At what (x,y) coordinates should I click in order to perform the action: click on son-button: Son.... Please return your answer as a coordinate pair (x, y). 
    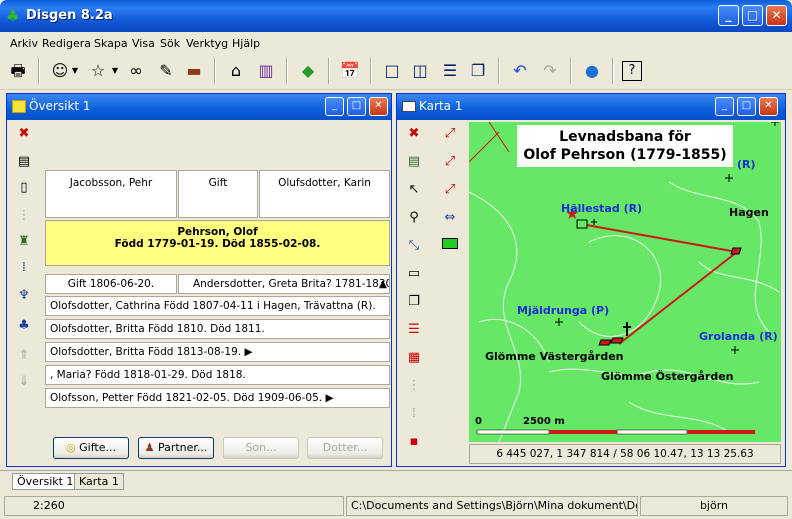
    Looking at the image, I should click on (261, 448).